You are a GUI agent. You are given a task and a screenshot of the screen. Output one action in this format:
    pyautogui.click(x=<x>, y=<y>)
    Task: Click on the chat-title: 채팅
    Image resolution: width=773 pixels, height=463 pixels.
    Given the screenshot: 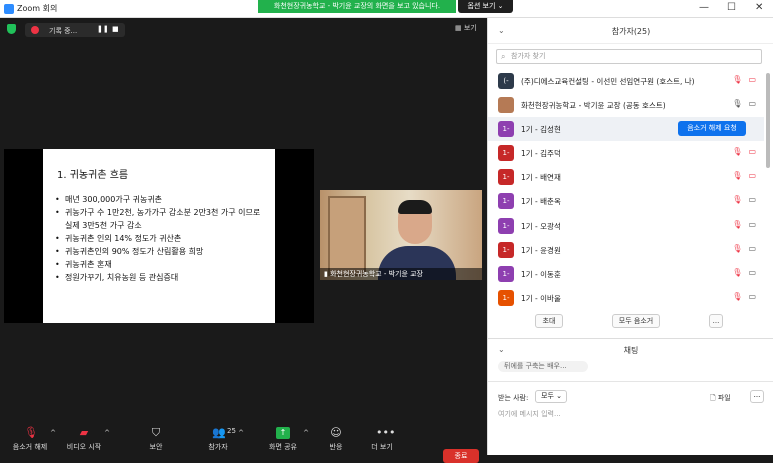 What is the action you would take?
    pyautogui.click(x=631, y=350)
    